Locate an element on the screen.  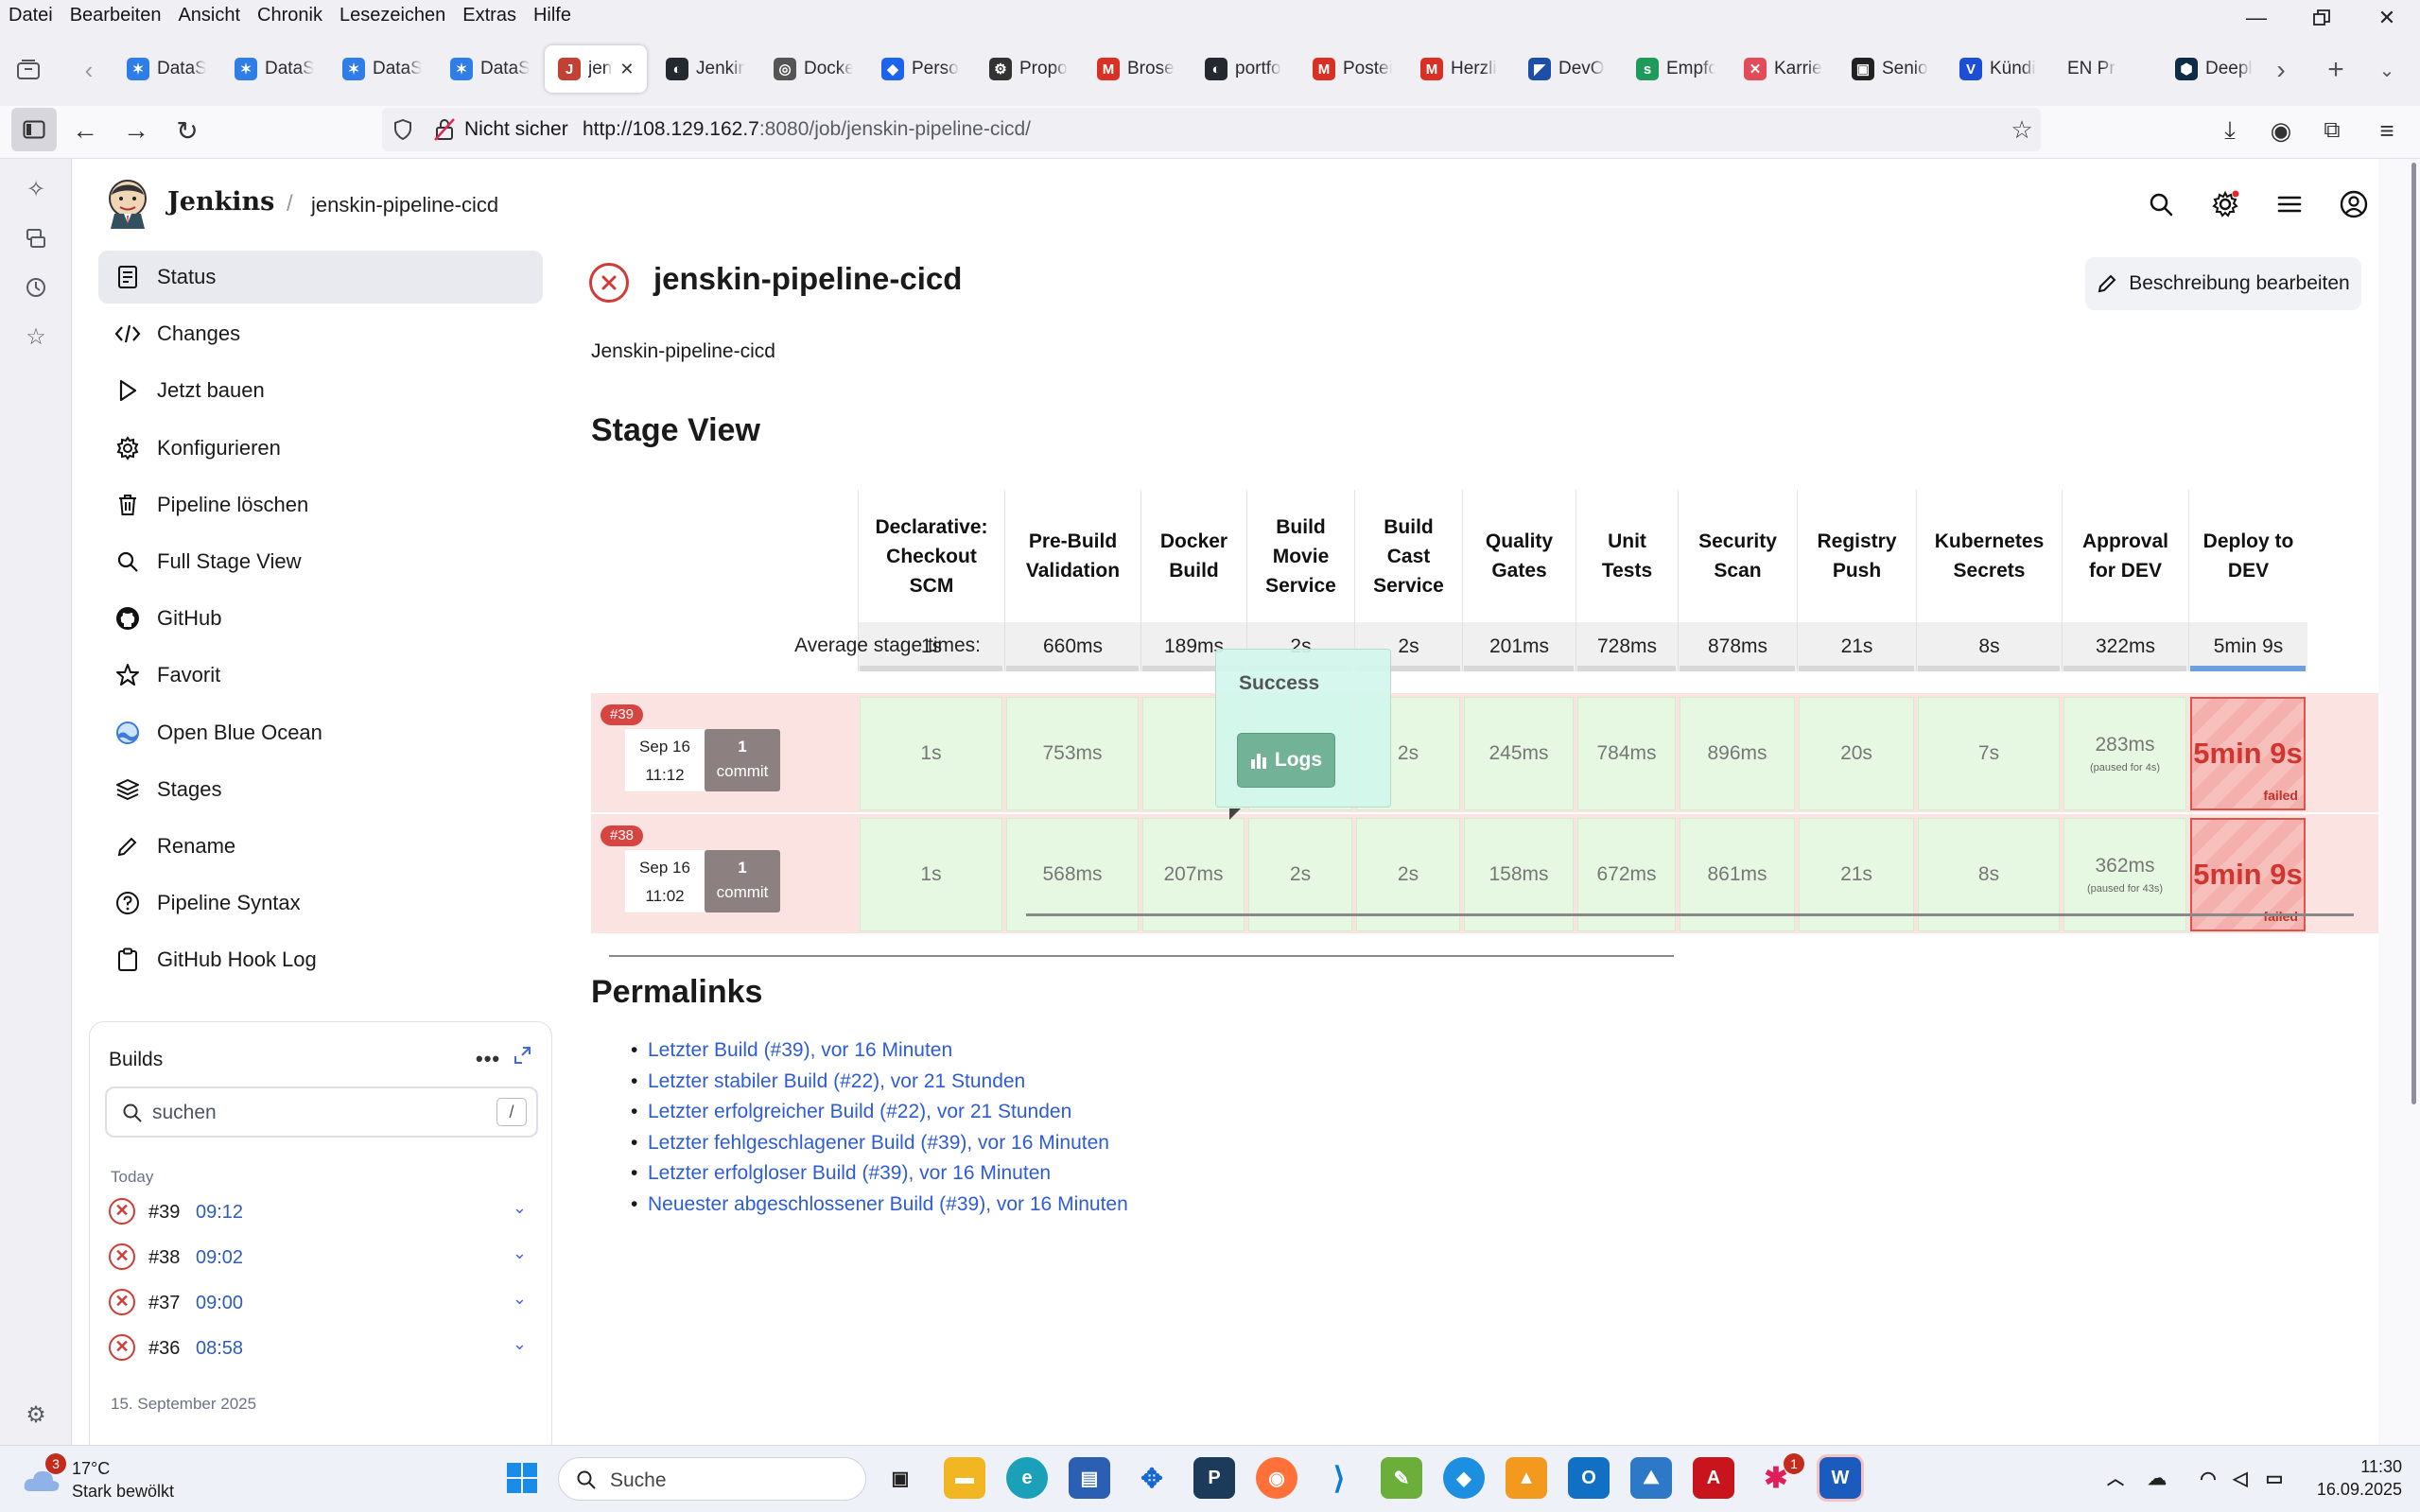
word-icon: W is located at coordinates (1841, 1478).